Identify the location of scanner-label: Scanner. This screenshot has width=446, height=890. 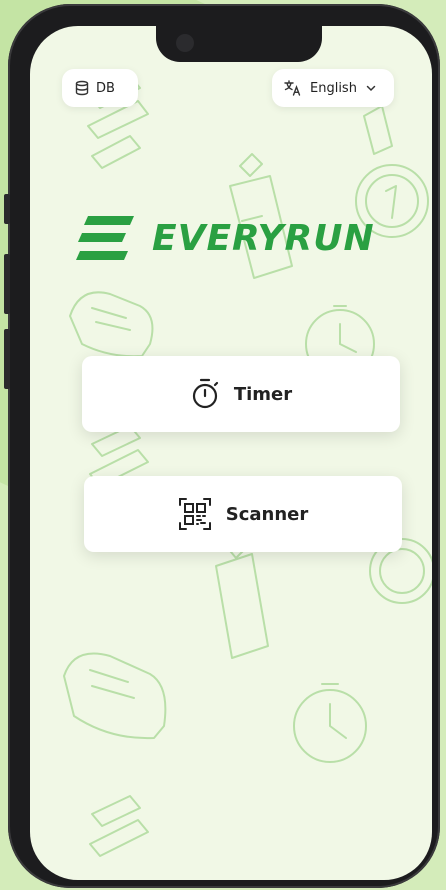
(267, 514).